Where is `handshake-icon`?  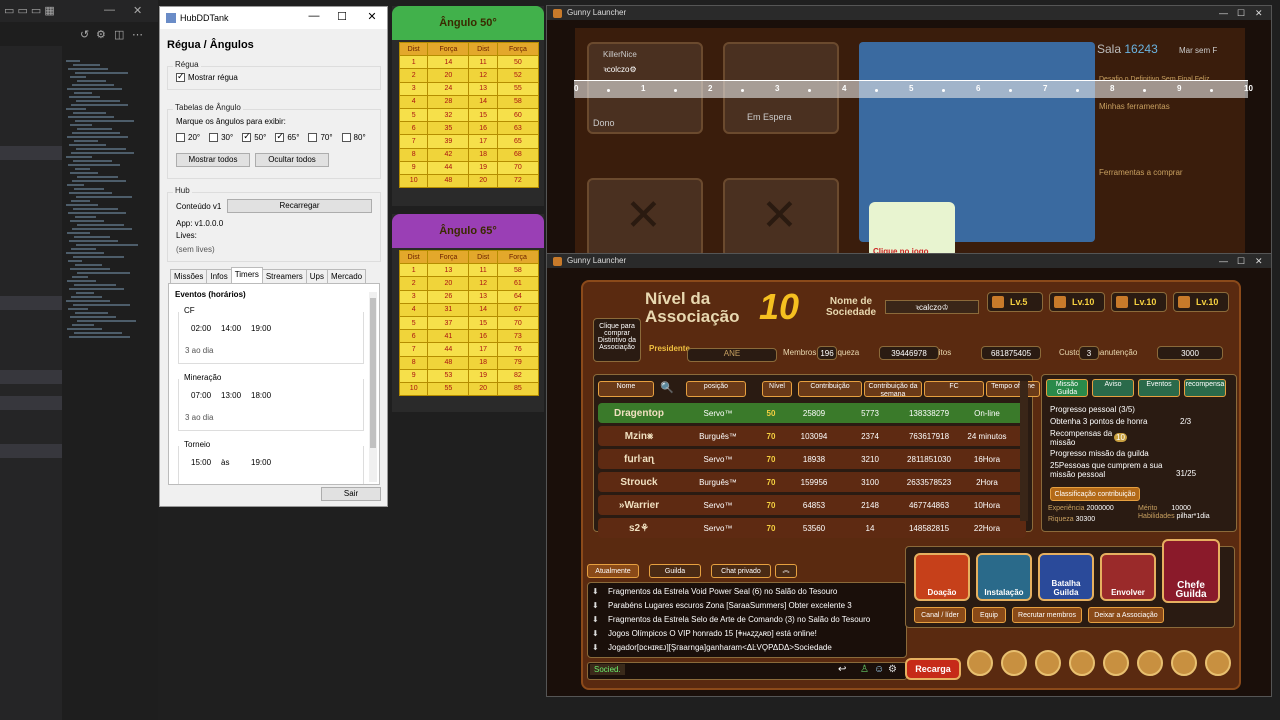
handshake-icon is located at coordinates (1150, 663).